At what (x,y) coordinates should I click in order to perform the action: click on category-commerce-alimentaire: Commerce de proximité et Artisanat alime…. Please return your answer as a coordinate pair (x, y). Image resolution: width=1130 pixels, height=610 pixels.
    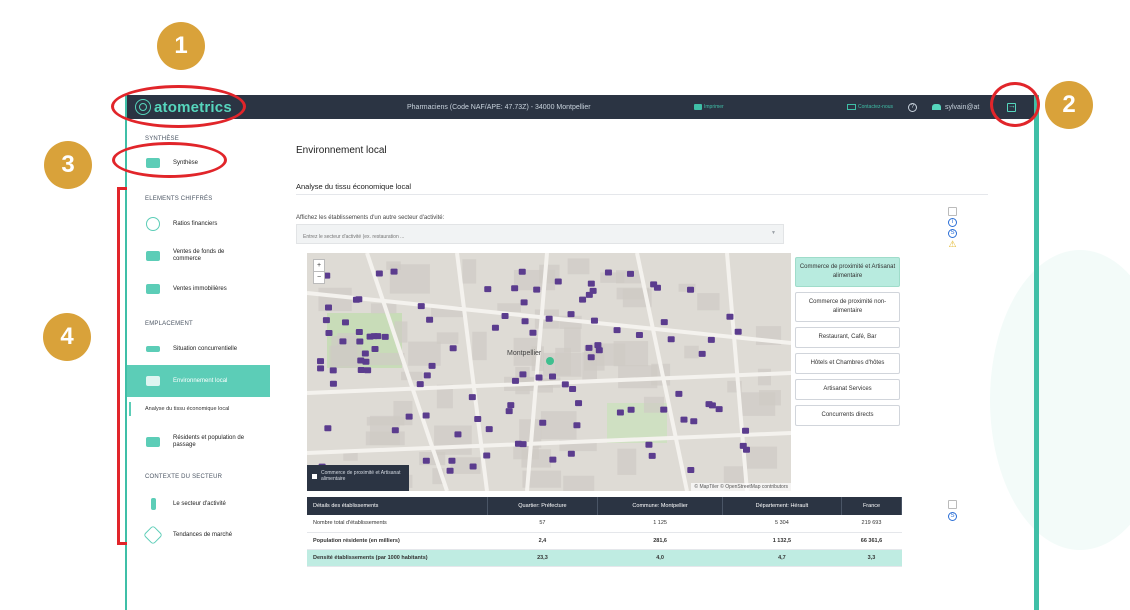
    Looking at the image, I should click on (847, 272).